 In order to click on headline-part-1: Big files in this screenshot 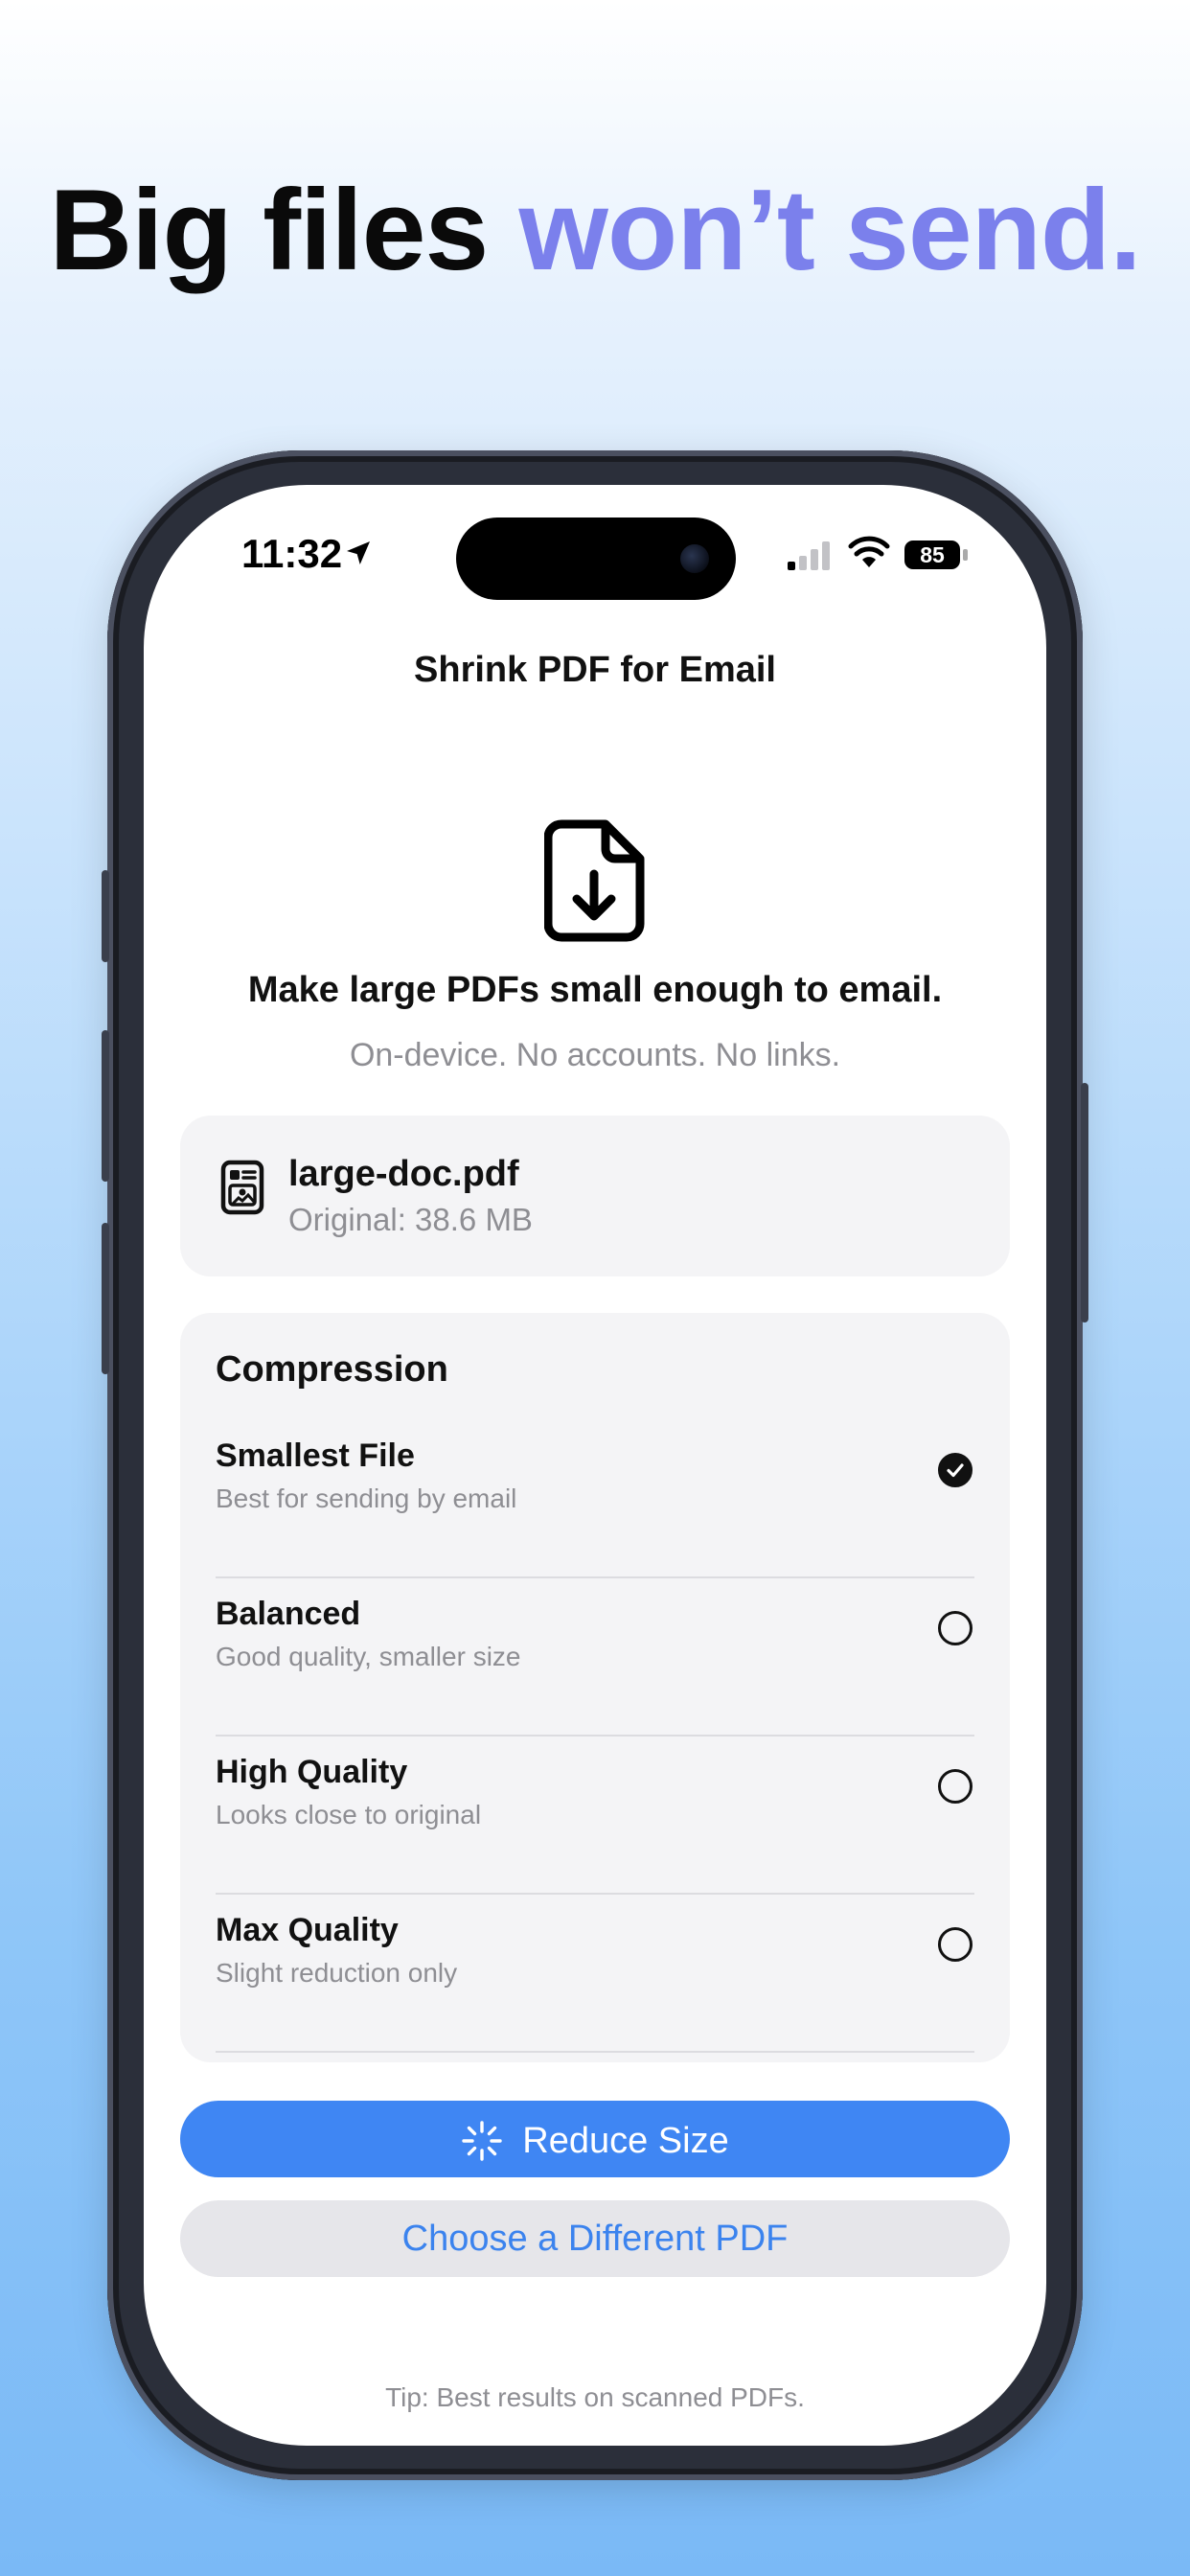, I will do `click(269, 230)`.